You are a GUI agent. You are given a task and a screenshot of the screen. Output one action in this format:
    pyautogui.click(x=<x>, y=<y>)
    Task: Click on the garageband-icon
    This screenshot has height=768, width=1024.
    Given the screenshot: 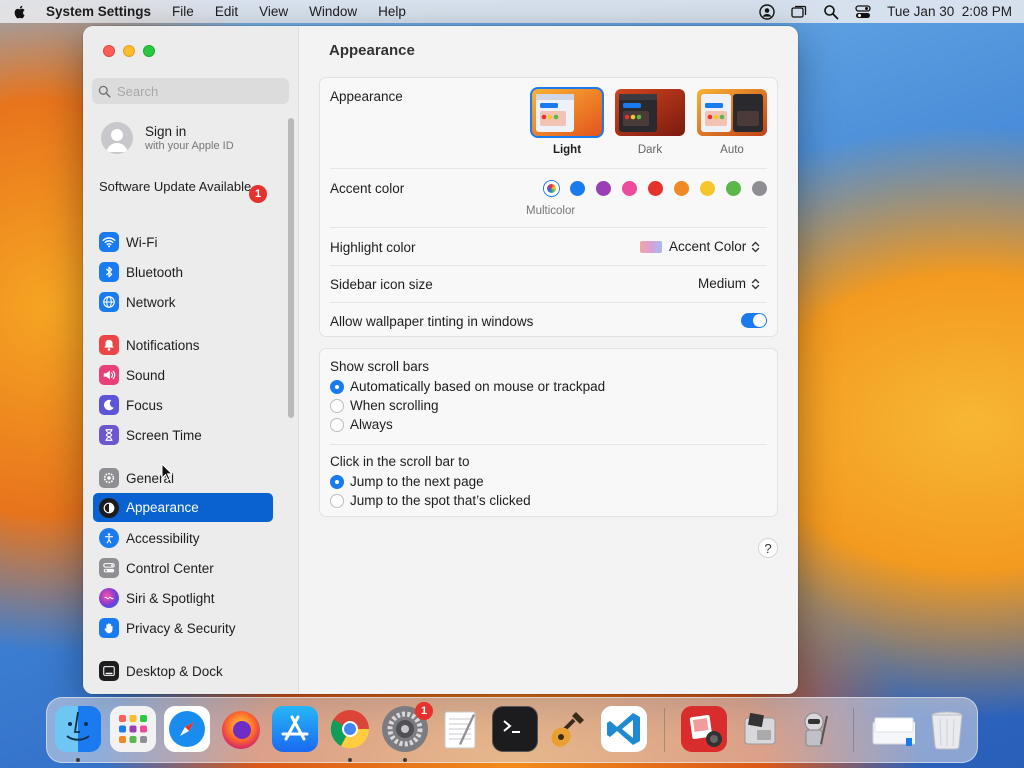 What is the action you would take?
    pyautogui.click(x=569, y=729)
    